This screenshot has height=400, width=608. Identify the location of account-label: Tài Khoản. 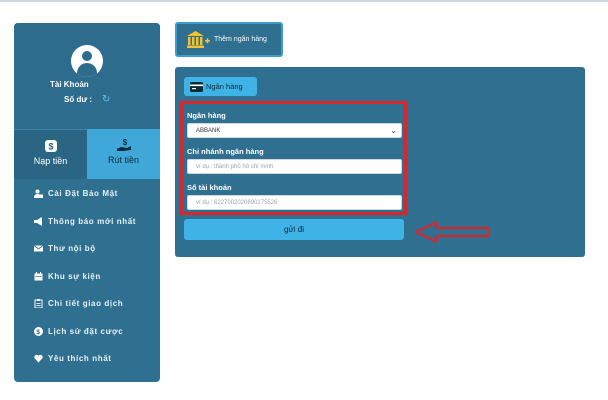
(69, 84).